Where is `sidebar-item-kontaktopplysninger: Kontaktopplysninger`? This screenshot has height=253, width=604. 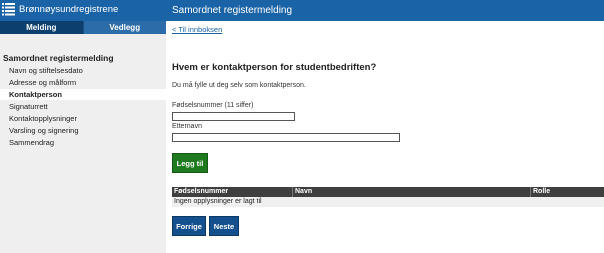 sidebar-item-kontaktopplysninger: Kontaktopplysninger is located at coordinates (43, 118).